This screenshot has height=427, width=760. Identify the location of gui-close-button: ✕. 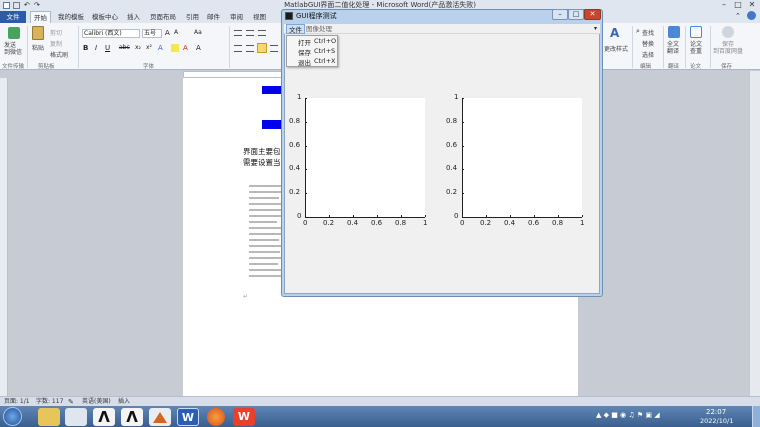
(592, 14).